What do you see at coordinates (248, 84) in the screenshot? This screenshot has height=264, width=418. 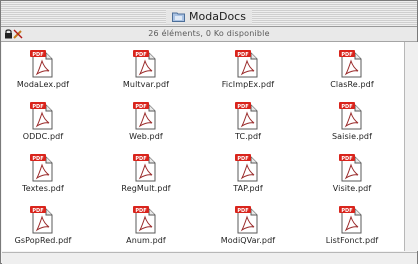 I see `file-name: FicImpEx.pdf` at bounding box center [248, 84].